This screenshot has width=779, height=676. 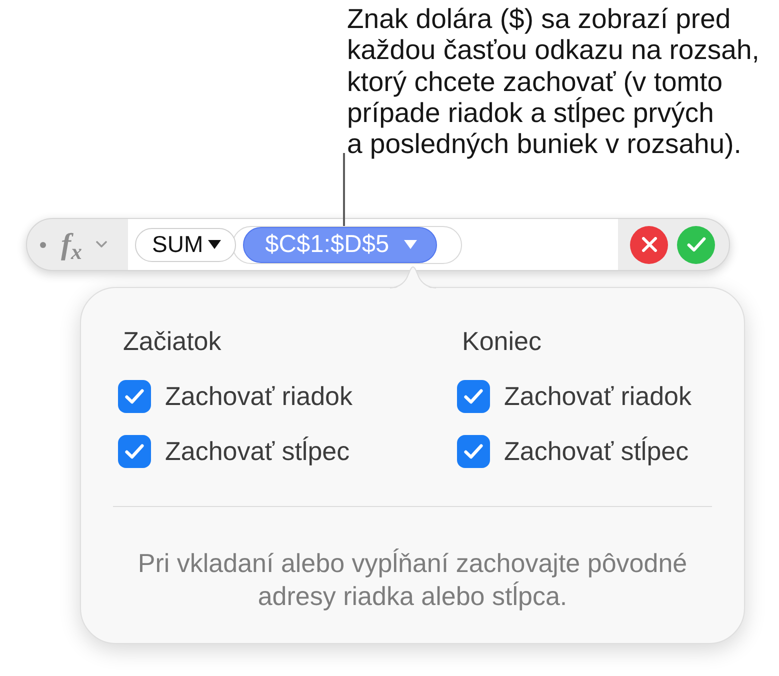 I want to click on close-icon, so click(x=649, y=244).